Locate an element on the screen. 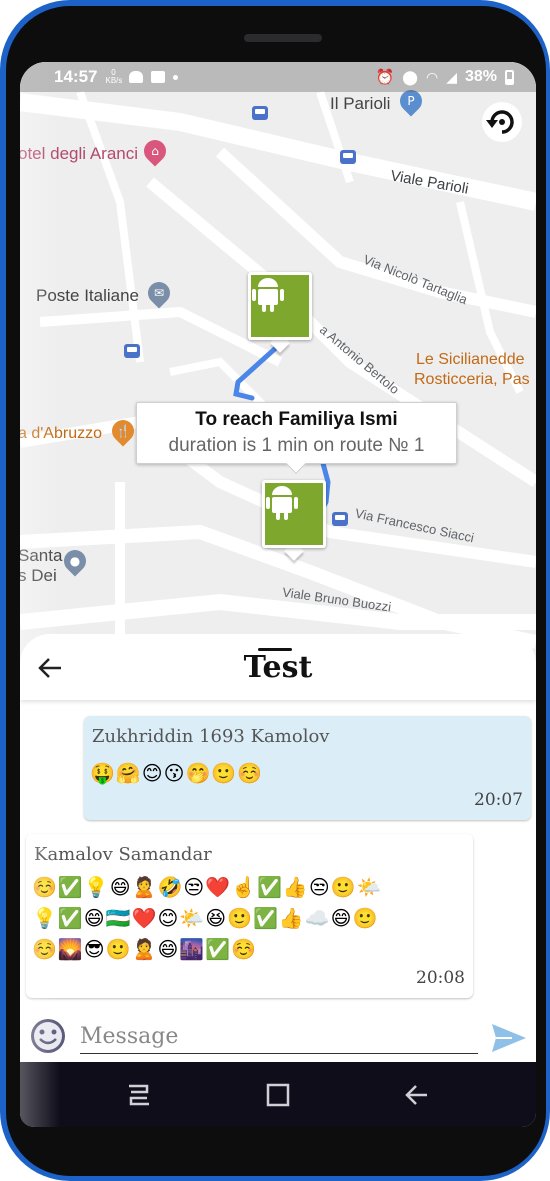 The width and height of the screenshot is (550, 1181). image-notification-icon is located at coordinates (158, 77).